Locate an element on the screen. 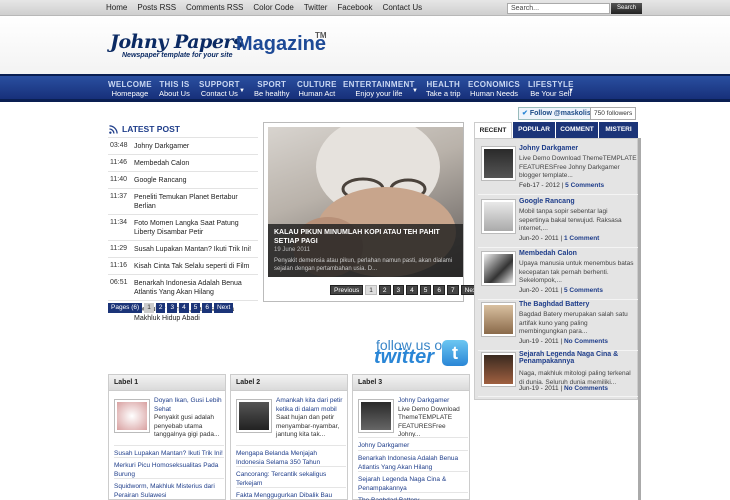 The width and height of the screenshot is (730, 500). recent-post-date: Jun-20 - 2011 is located at coordinates (539, 238).